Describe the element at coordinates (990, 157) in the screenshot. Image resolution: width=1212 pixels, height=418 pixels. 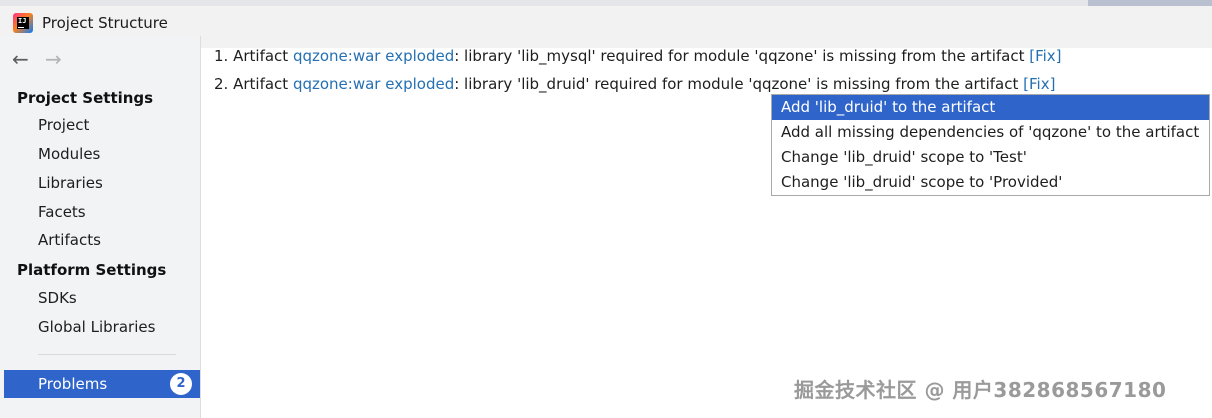
I see `menu-item-scope-test: Change 'lib_druid' scope to 'Test'` at that location.